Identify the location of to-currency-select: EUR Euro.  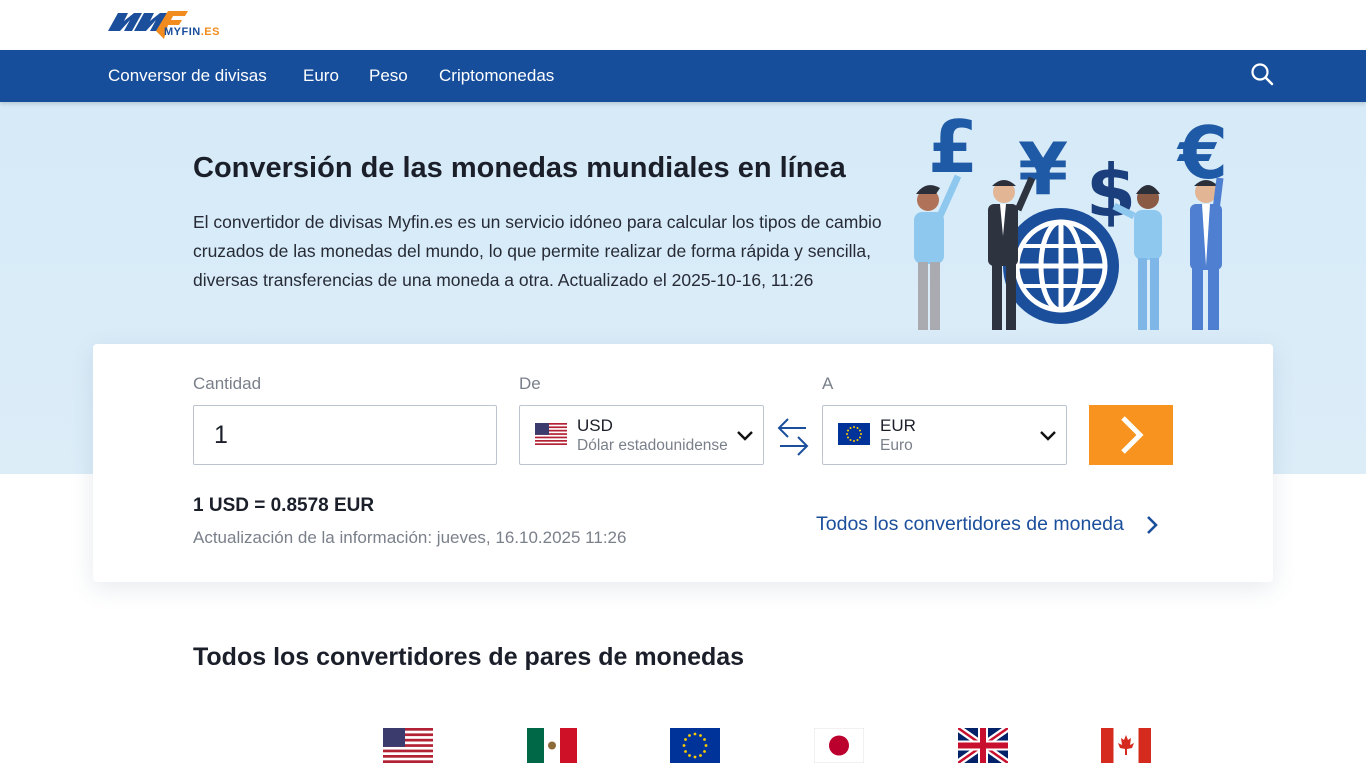
(944, 435).